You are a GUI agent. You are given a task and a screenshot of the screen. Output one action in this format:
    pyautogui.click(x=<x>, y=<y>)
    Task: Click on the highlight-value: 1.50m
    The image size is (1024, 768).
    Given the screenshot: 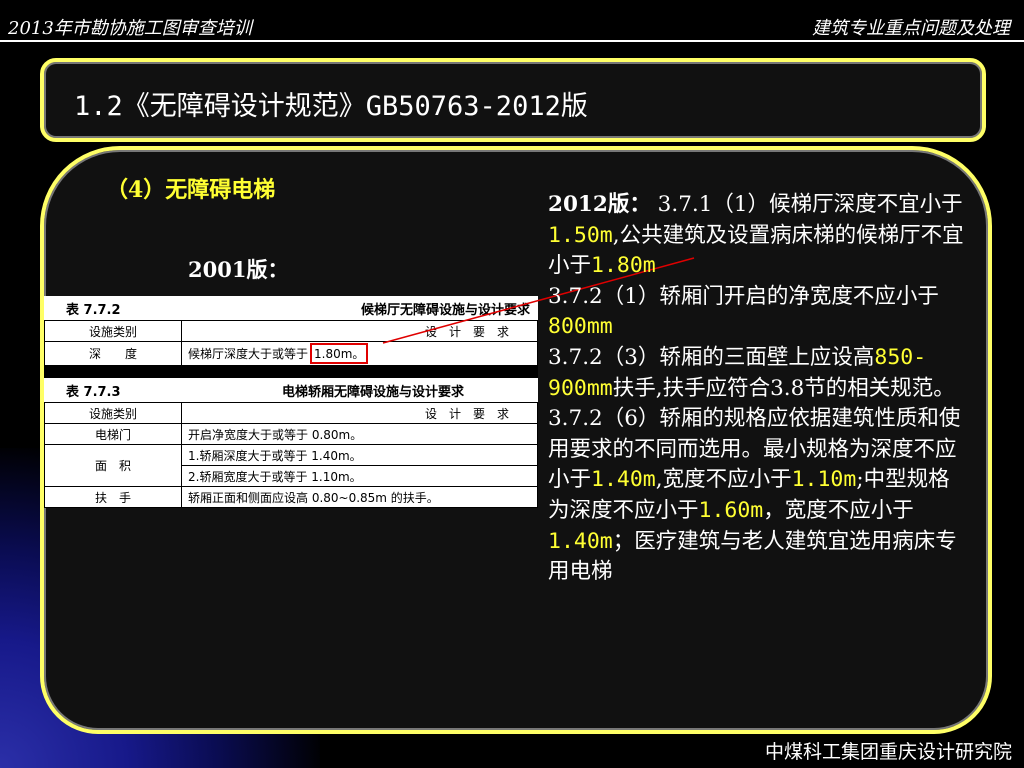 What is the action you would take?
    pyautogui.click(x=580, y=235)
    